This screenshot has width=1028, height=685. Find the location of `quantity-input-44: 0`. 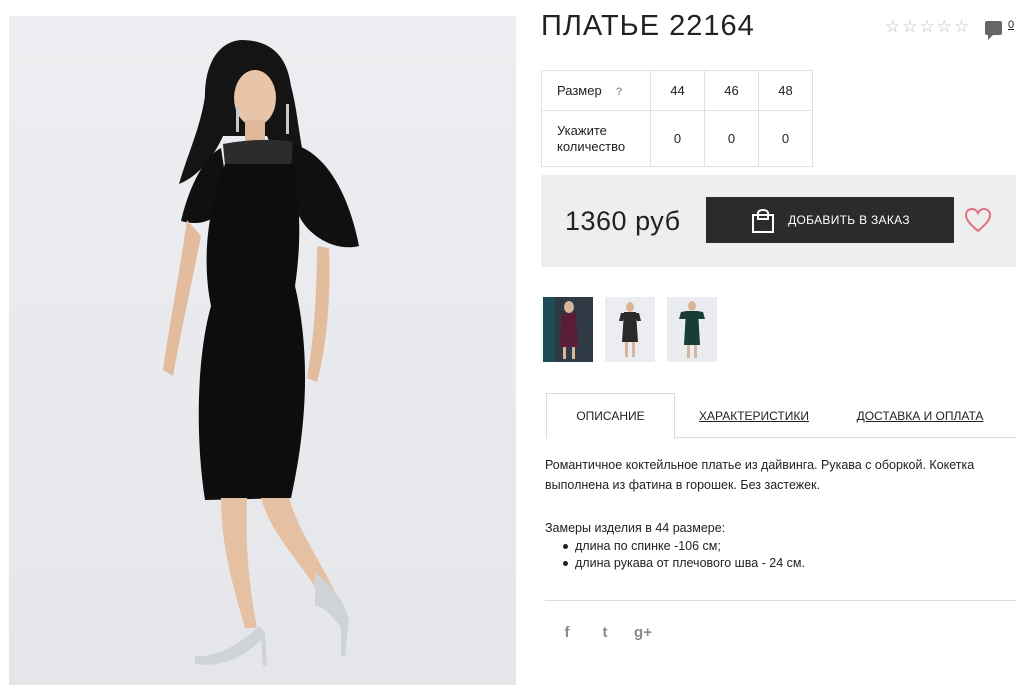

quantity-input-44: 0 is located at coordinates (677, 138).